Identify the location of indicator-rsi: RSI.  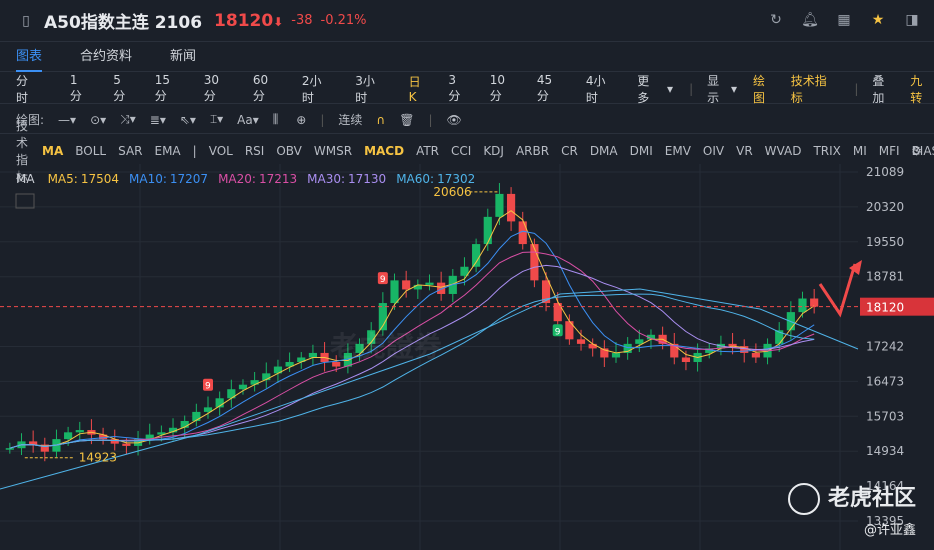
(255, 151).